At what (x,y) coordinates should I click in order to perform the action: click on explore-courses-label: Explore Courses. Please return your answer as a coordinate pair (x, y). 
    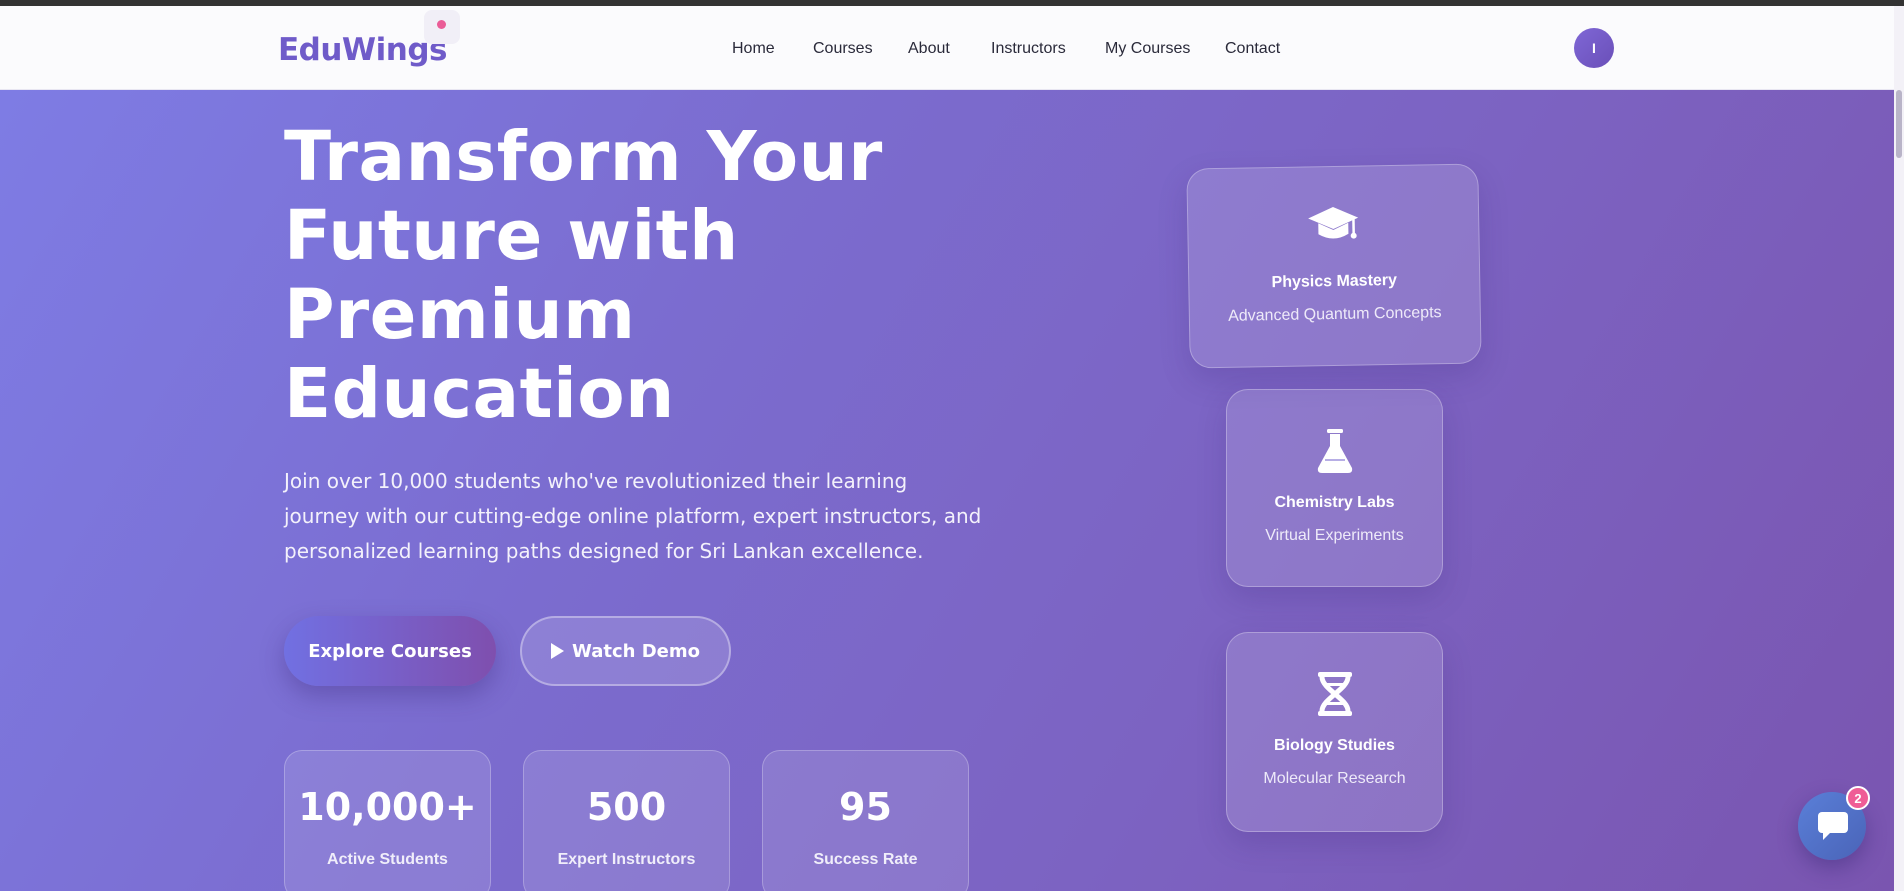
    Looking at the image, I should click on (390, 651).